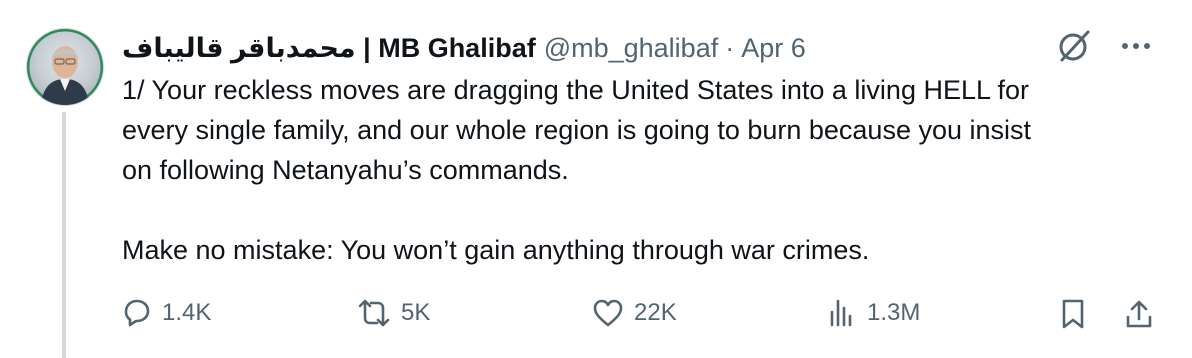  I want to click on view-count: 1.3M, so click(894, 312).